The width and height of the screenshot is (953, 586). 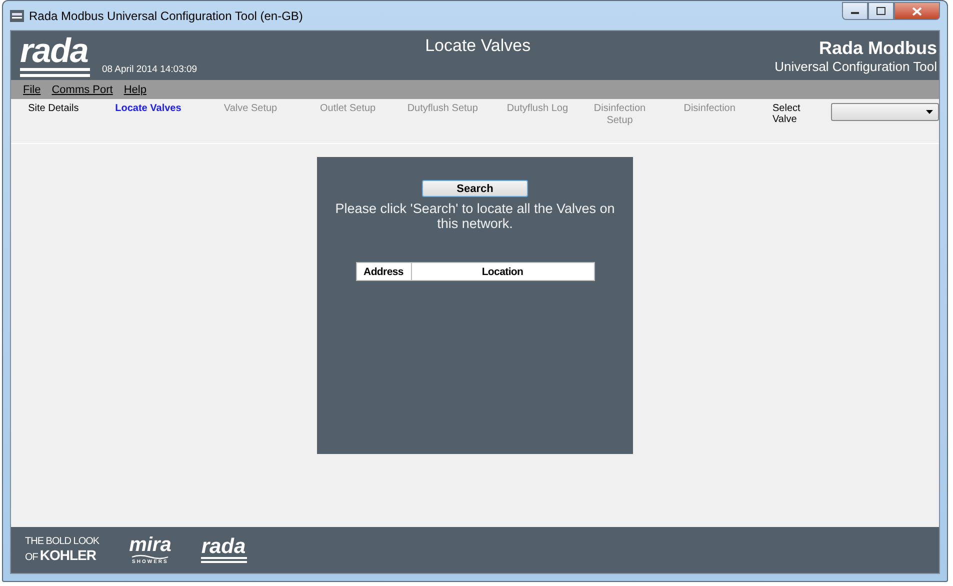 I want to click on date-time: 08 April 2014 14:03:09, so click(x=150, y=69).